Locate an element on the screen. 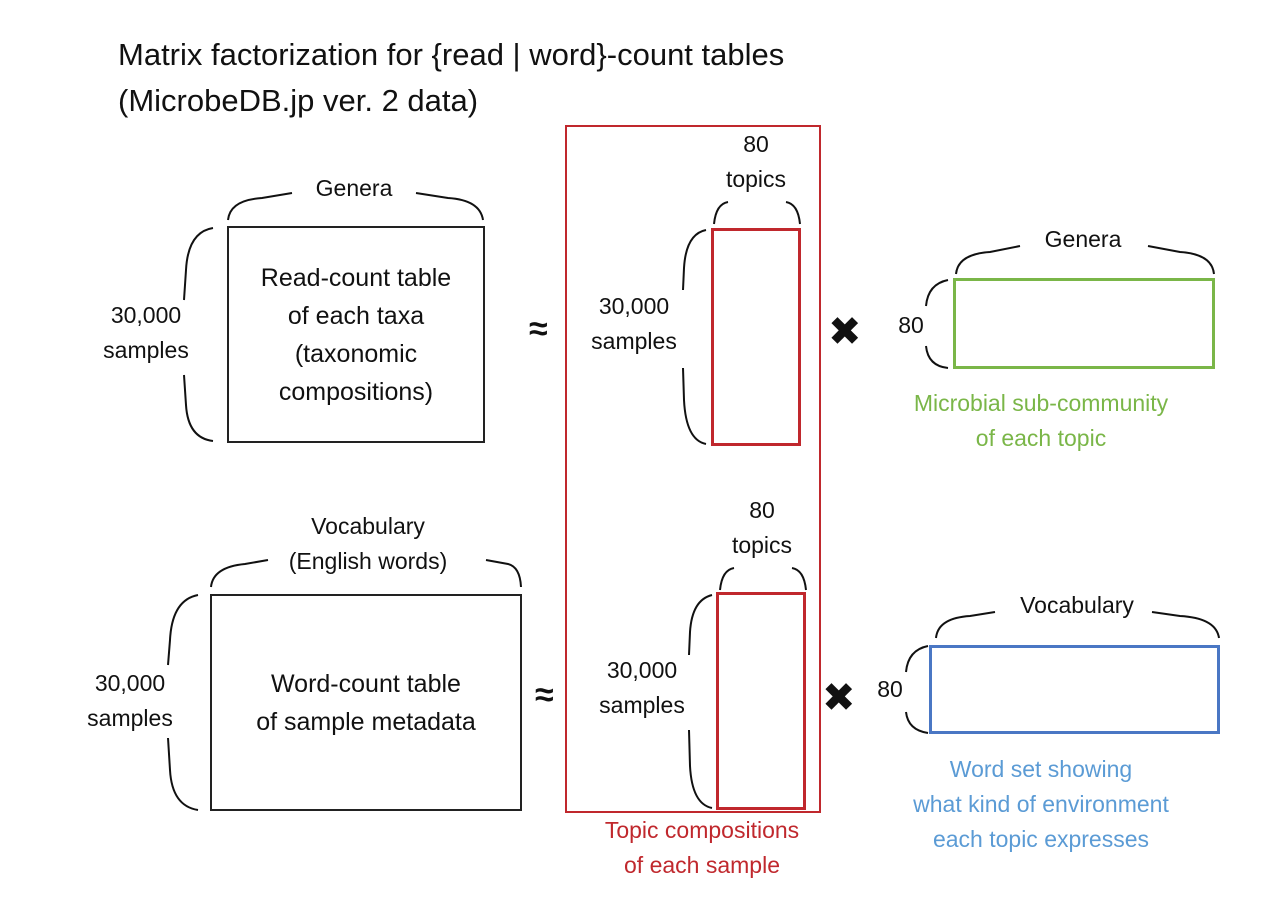  word-count-table: Word-count table of sample metadata is located at coordinates (366, 702).